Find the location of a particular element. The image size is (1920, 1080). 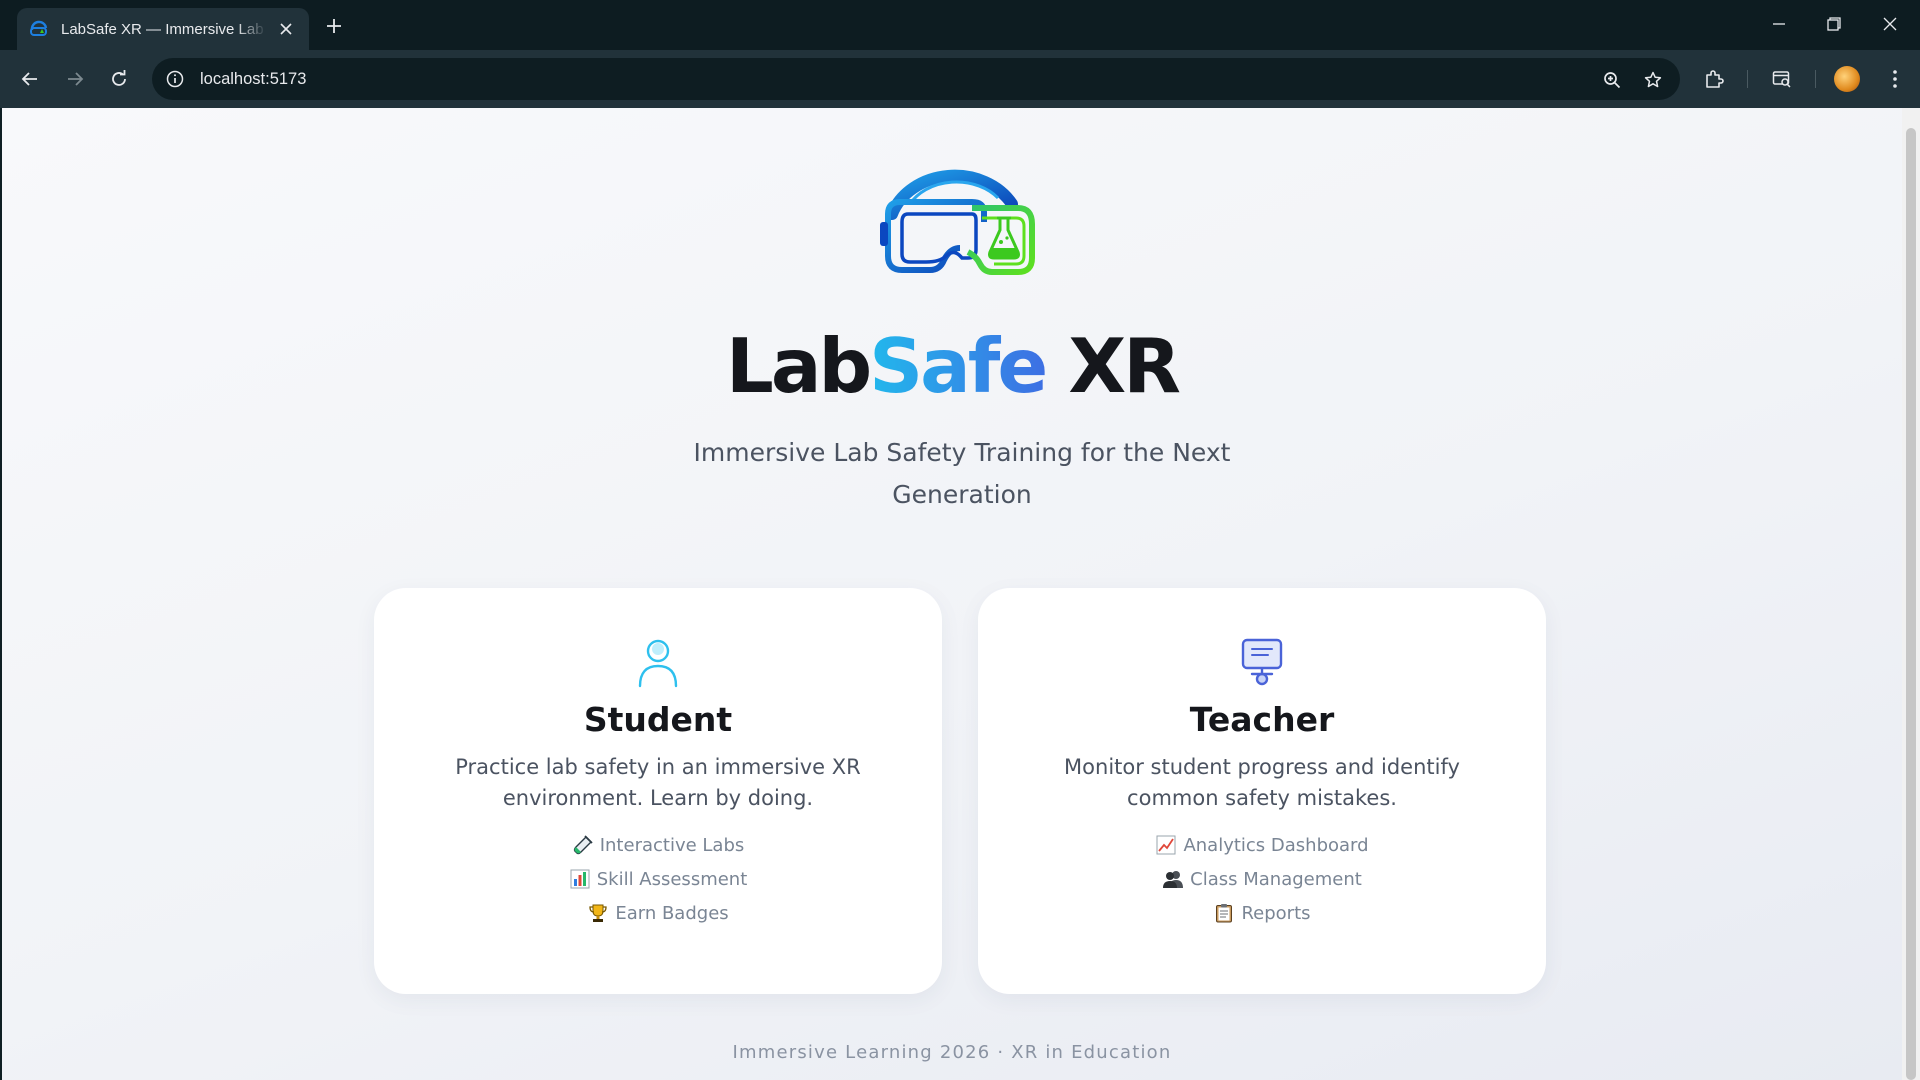

bar-chart-icon is located at coordinates (580, 879).